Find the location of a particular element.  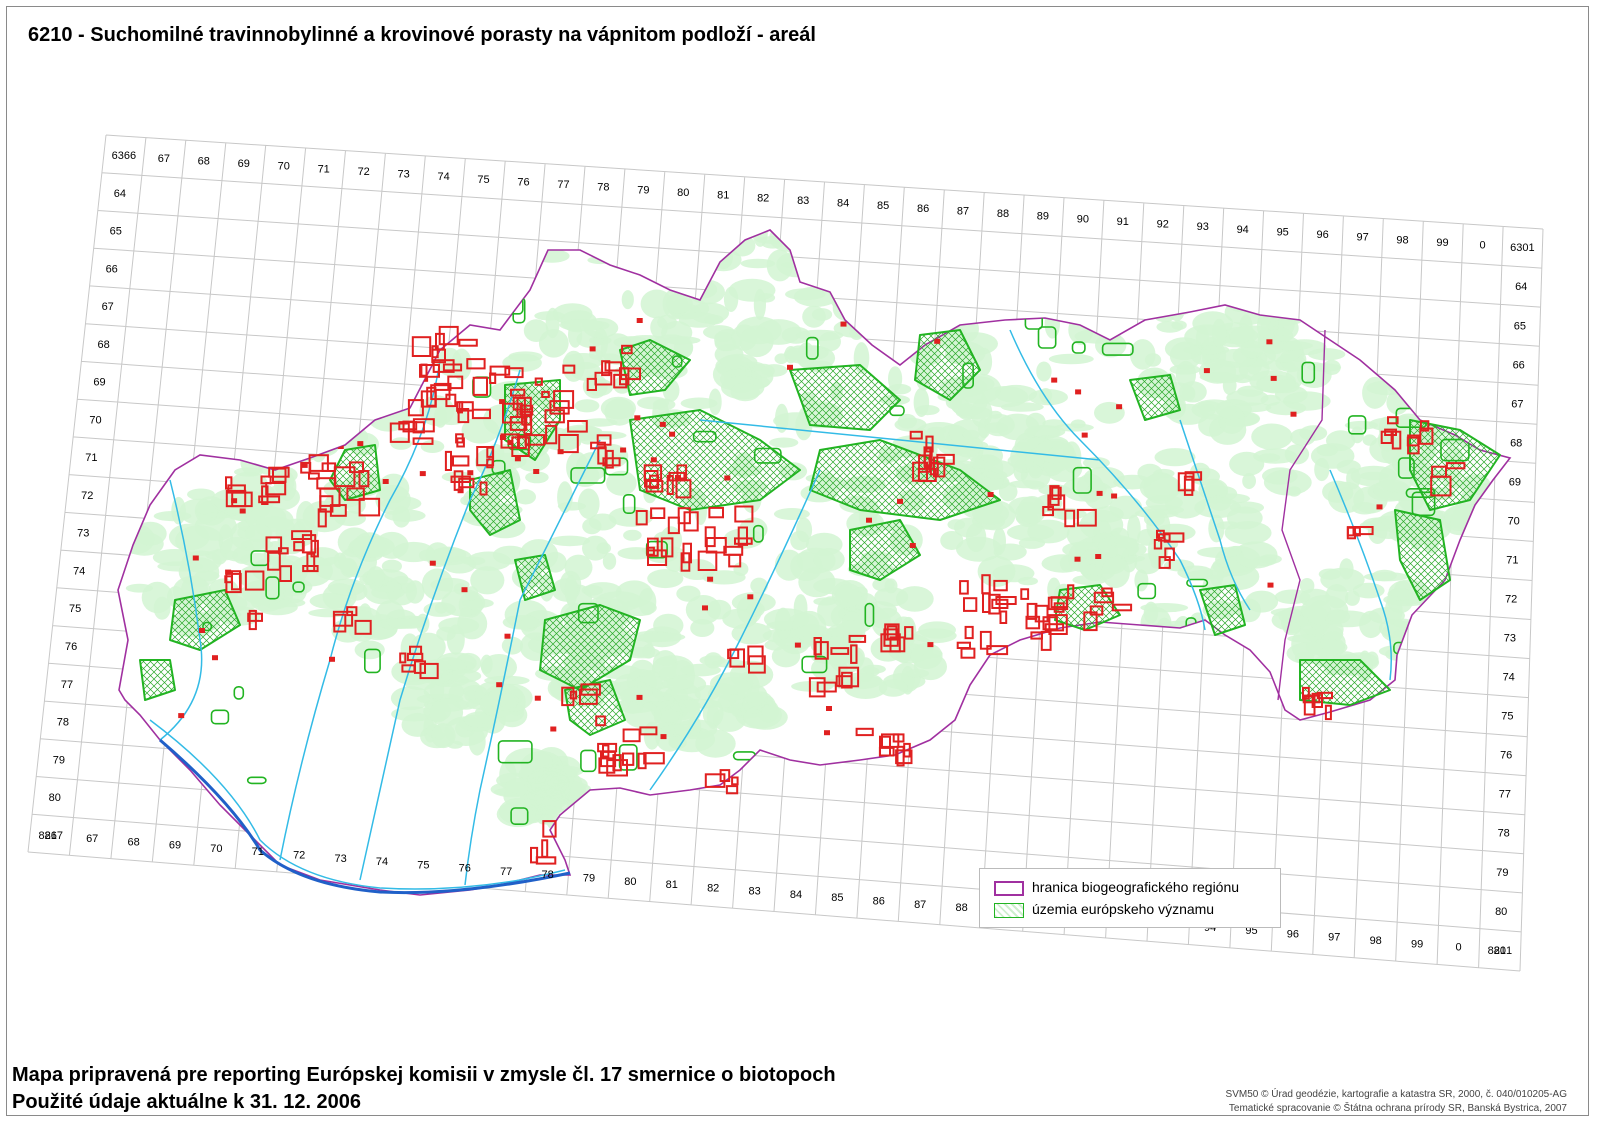

region-boundary-swatch-icon is located at coordinates (1009, 888).